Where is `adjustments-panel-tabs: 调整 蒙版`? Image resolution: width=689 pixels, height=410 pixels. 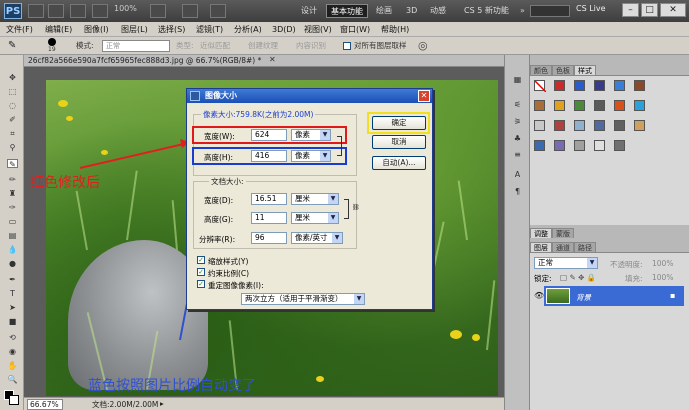
adjustments-panel-tabs: 调整 蒙版 is located at coordinates (552, 233).